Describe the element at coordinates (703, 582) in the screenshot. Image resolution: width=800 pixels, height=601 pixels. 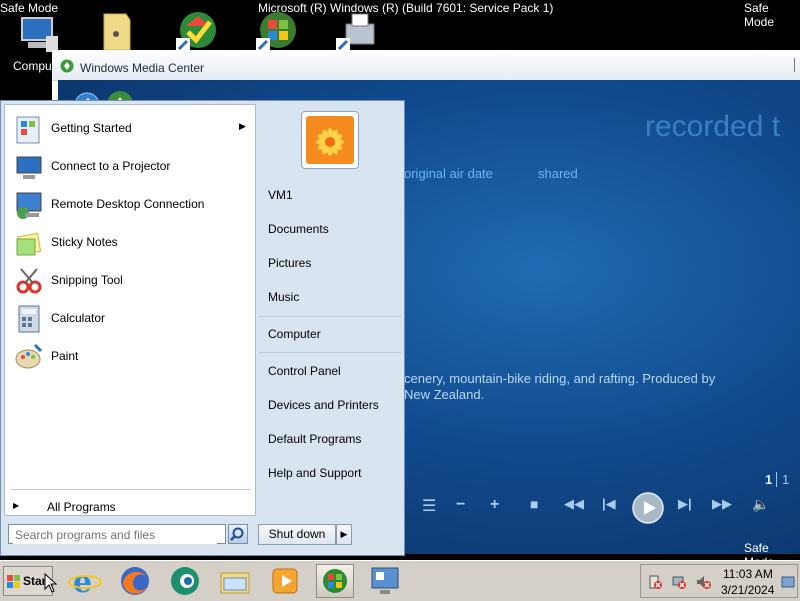
I see `volume-muted-icon` at that location.